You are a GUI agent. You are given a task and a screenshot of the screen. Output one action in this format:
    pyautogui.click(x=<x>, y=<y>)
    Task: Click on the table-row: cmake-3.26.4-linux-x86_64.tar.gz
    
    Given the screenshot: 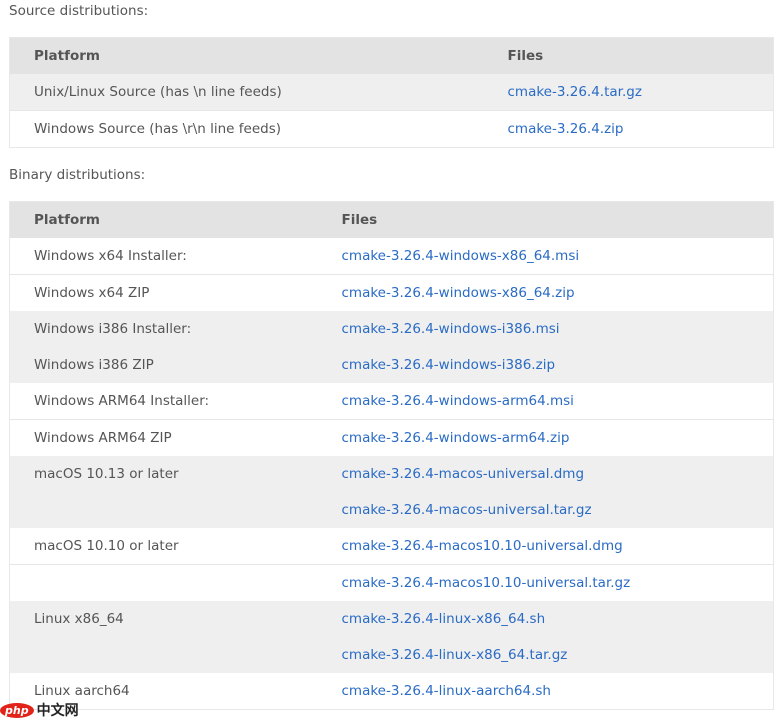 What is the action you would take?
    pyautogui.click(x=391, y=655)
    